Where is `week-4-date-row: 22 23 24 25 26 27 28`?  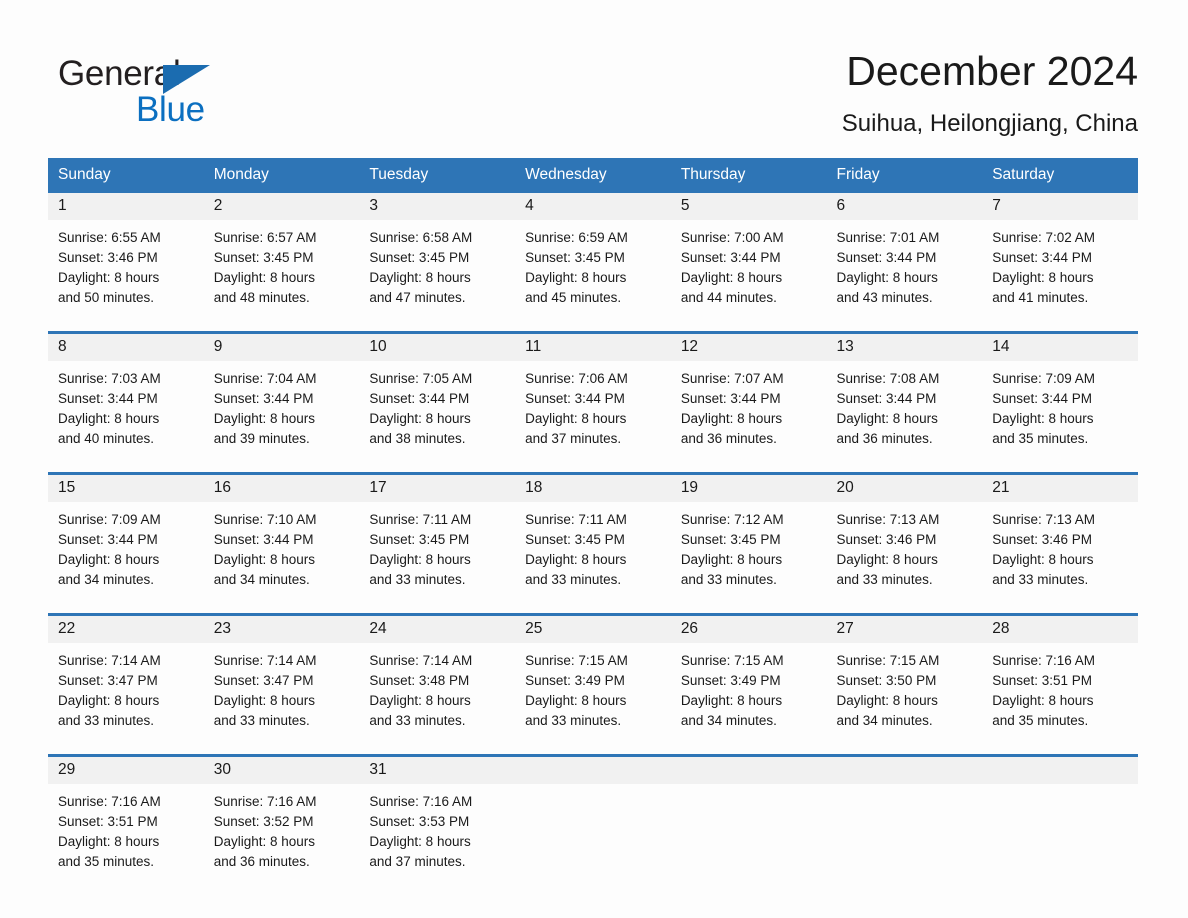
week-4-date-row: 22 23 24 25 26 27 28 is located at coordinates (593, 628).